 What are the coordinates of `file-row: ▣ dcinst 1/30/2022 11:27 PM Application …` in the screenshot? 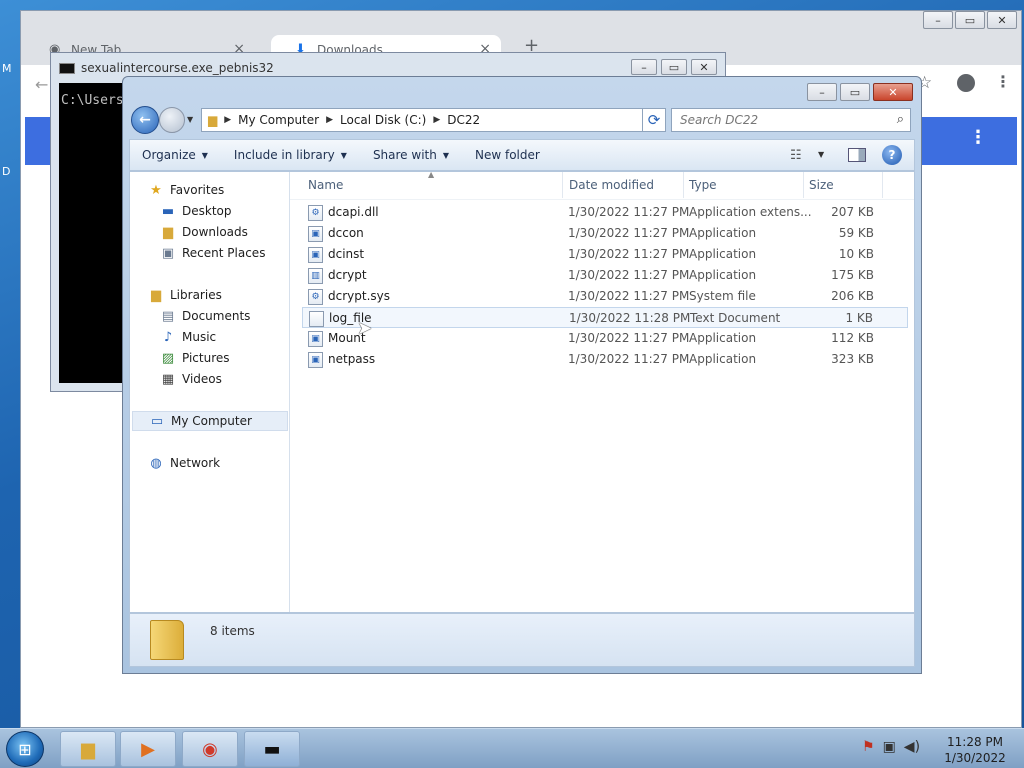 It's located at (605, 254).